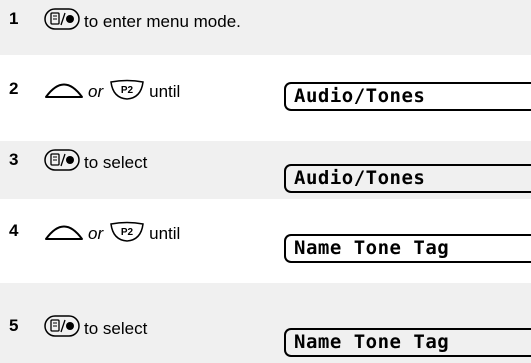 This screenshot has height=363, width=531. I want to click on step-number: 4, so click(14, 230).